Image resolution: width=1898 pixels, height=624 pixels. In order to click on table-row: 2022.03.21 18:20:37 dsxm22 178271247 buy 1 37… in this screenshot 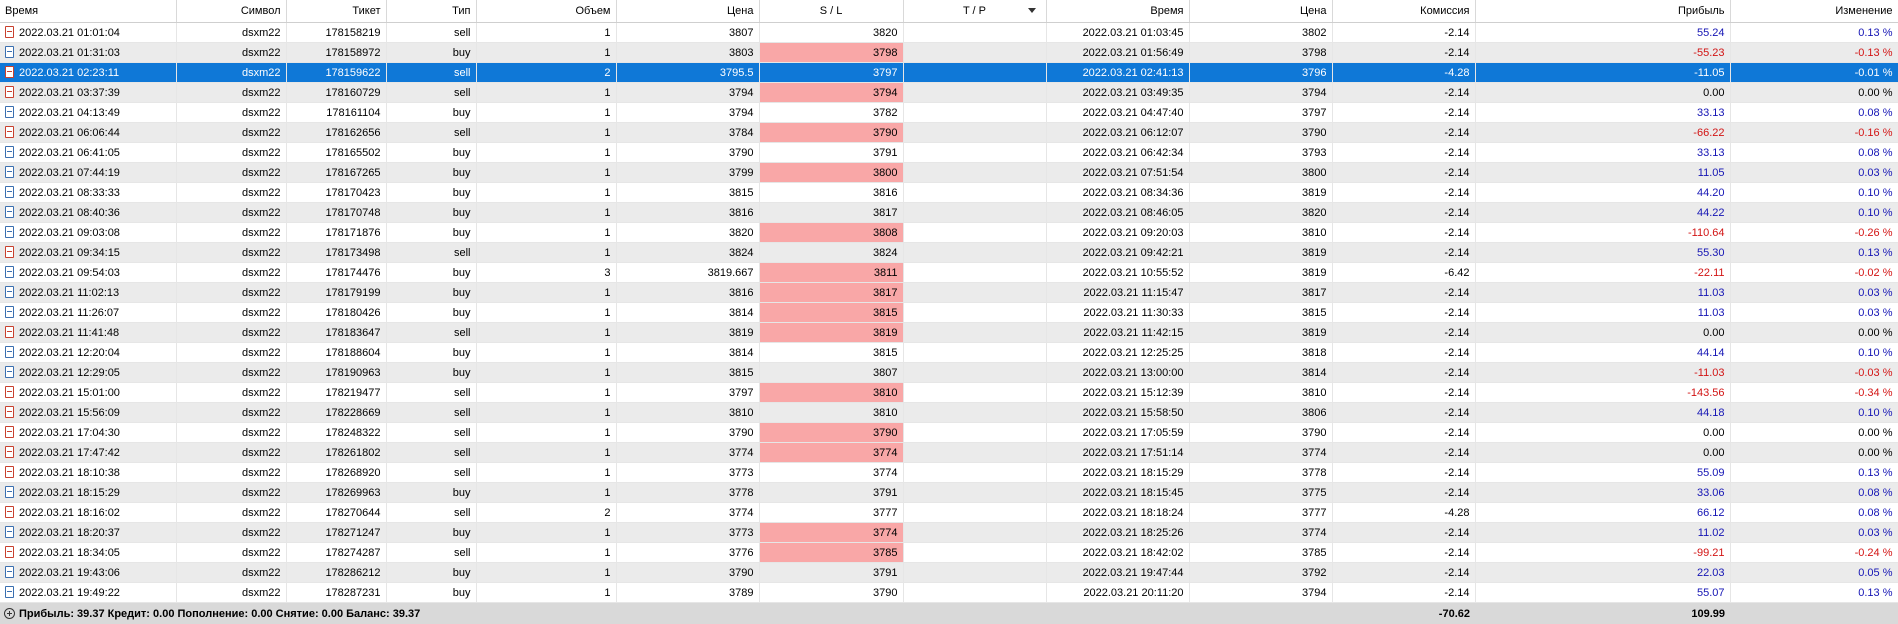, I will do `click(949, 532)`.